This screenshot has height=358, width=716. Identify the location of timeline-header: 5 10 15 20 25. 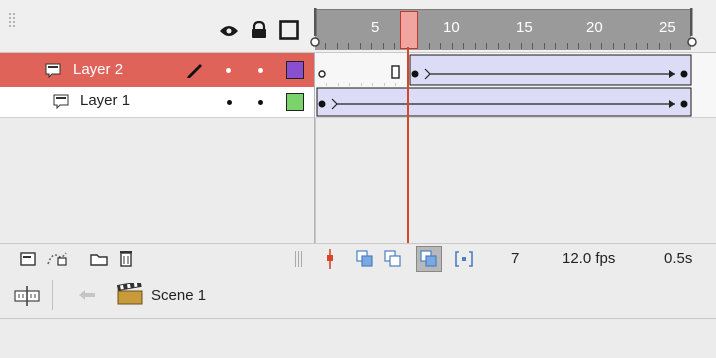
(358, 26).